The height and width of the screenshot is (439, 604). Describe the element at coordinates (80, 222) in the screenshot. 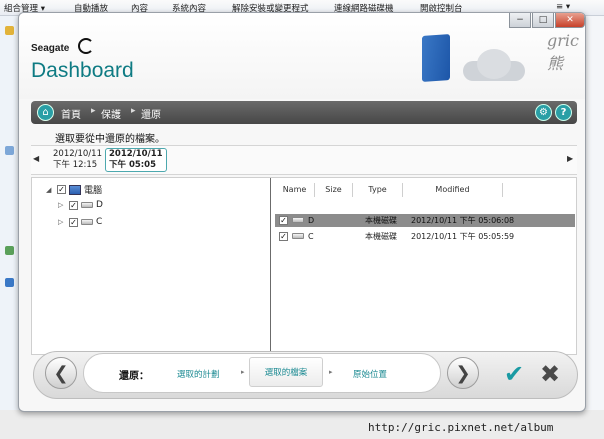

I see `tree-node-drive: ▷ ✓ C` at that location.